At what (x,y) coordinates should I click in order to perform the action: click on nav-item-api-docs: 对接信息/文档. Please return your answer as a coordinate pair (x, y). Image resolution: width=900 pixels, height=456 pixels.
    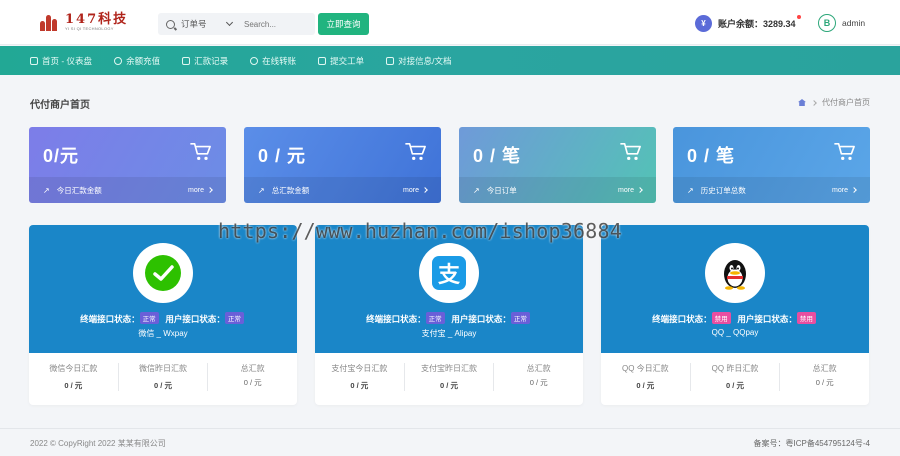
    Looking at the image, I should click on (419, 61).